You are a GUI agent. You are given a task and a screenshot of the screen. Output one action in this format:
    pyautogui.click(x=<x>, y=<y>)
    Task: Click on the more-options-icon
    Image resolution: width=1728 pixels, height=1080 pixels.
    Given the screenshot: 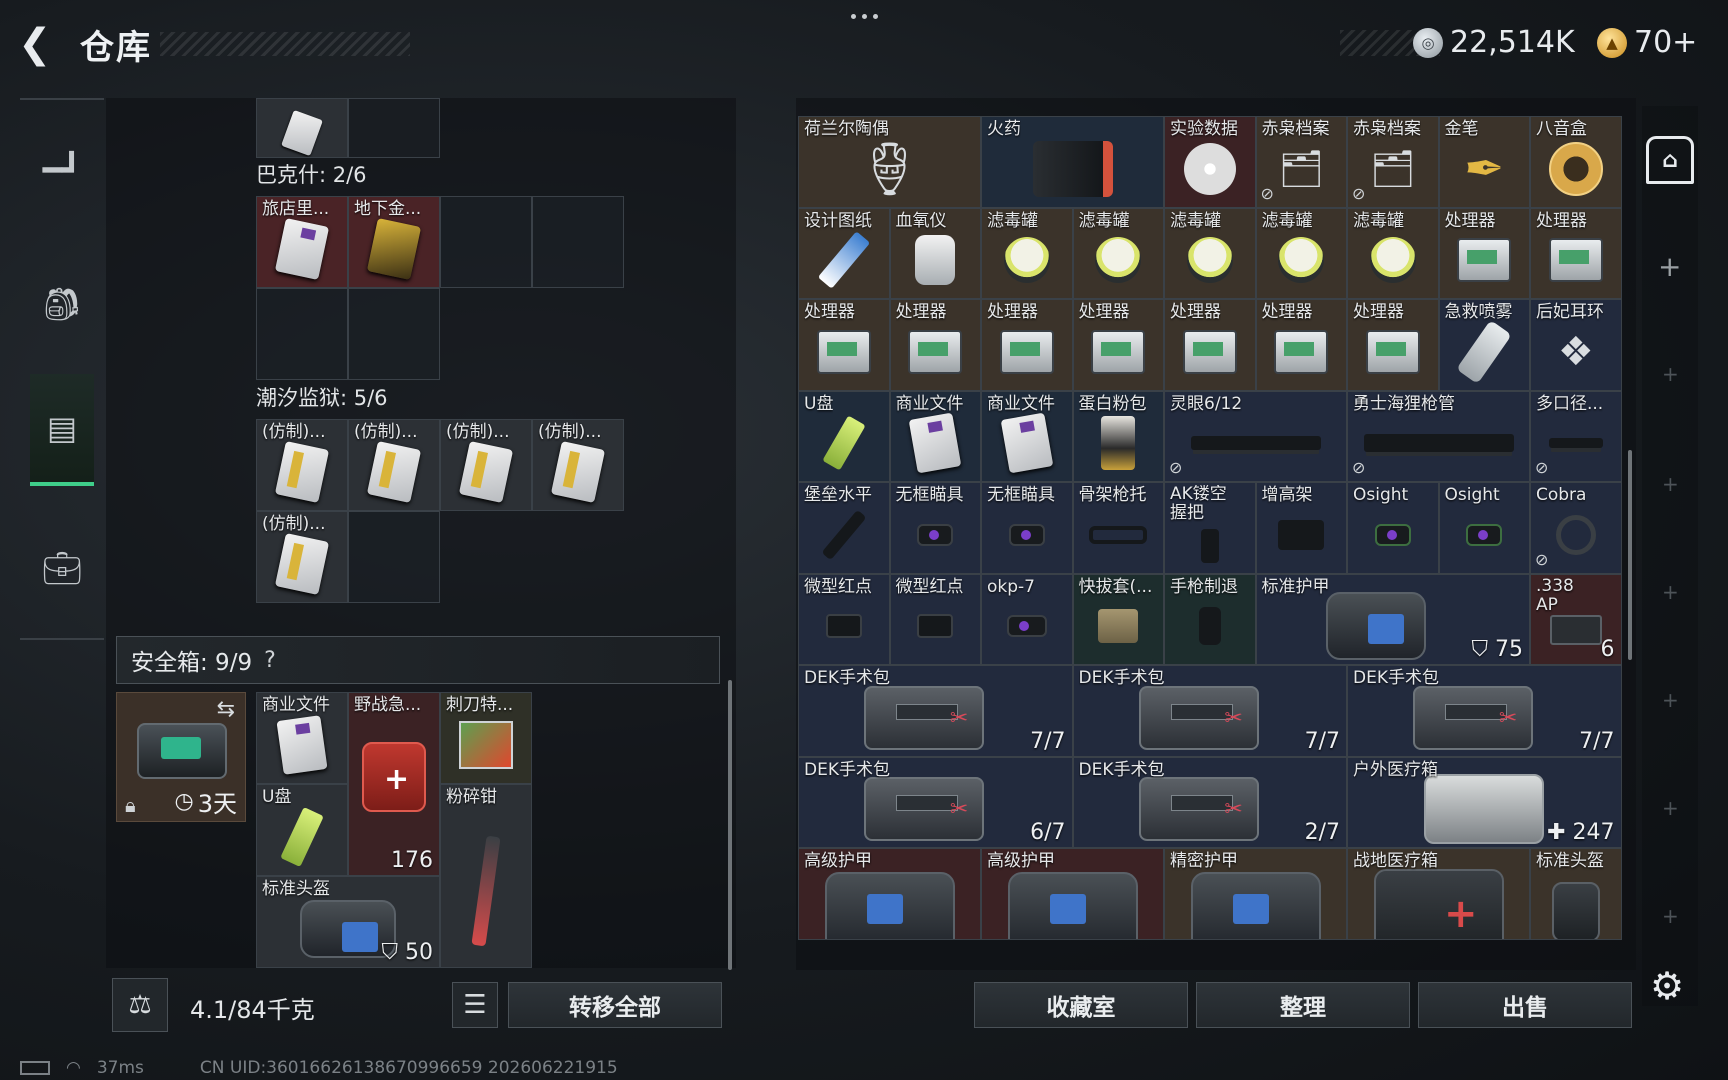 What is the action you would take?
    pyautogui.click(x=864, y=16)
    